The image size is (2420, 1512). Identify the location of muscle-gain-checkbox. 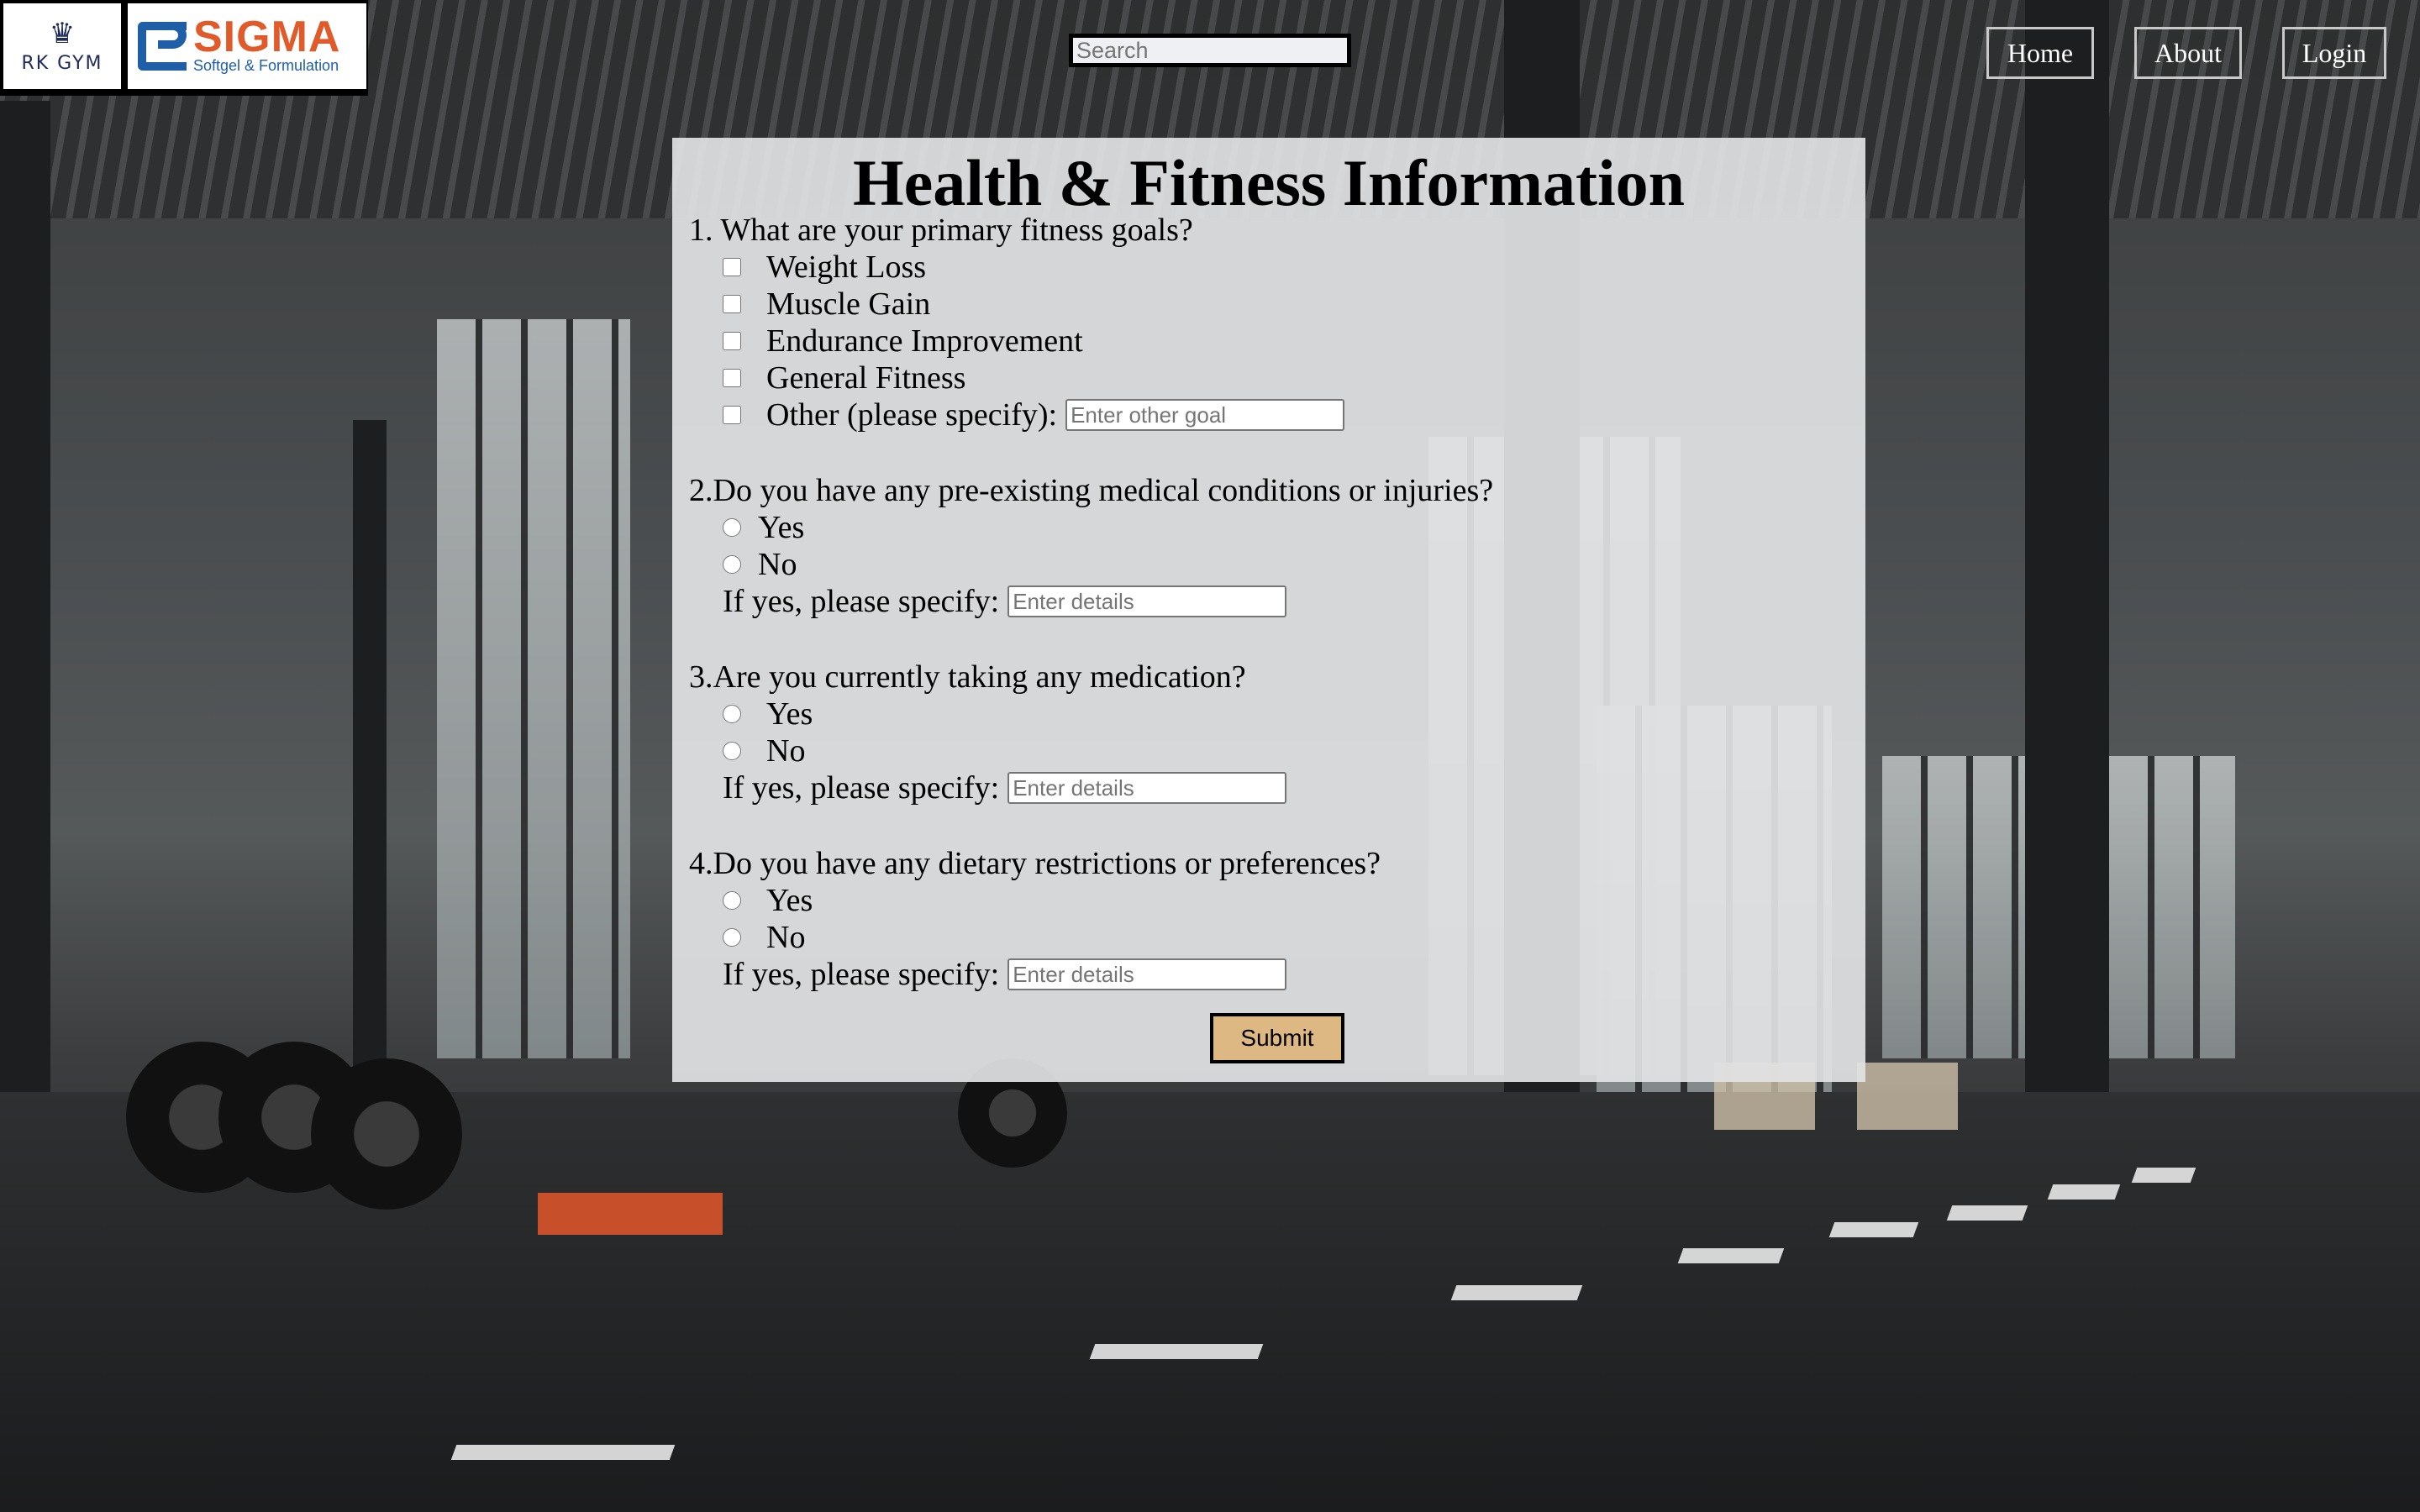
(732, 304).